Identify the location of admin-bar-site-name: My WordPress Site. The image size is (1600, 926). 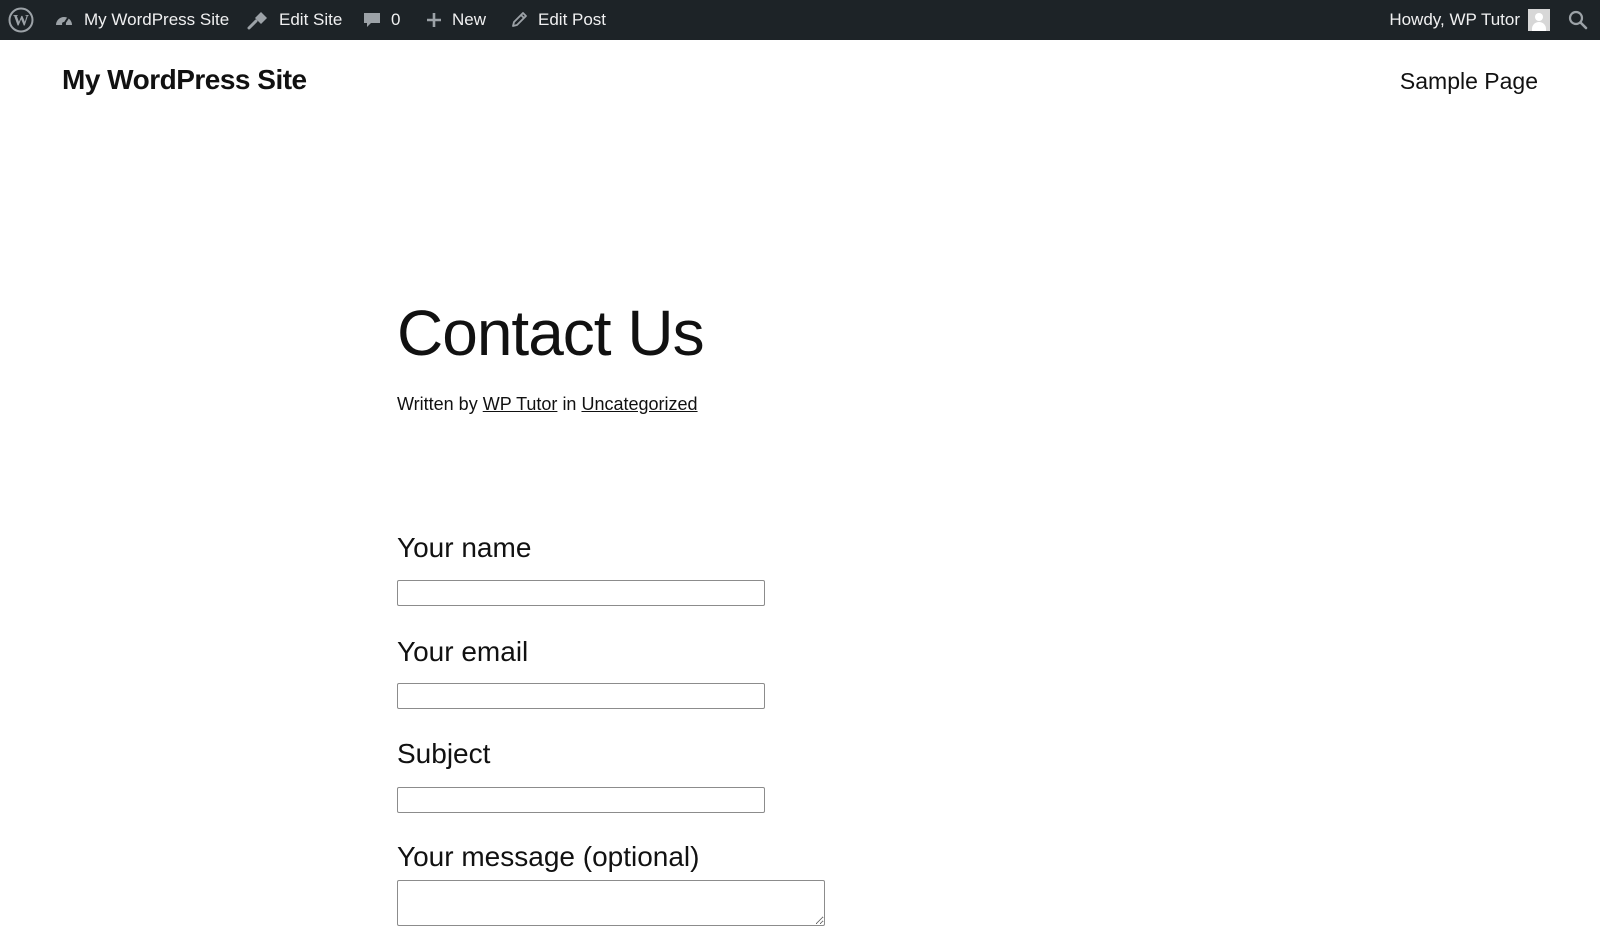
(141, 20).